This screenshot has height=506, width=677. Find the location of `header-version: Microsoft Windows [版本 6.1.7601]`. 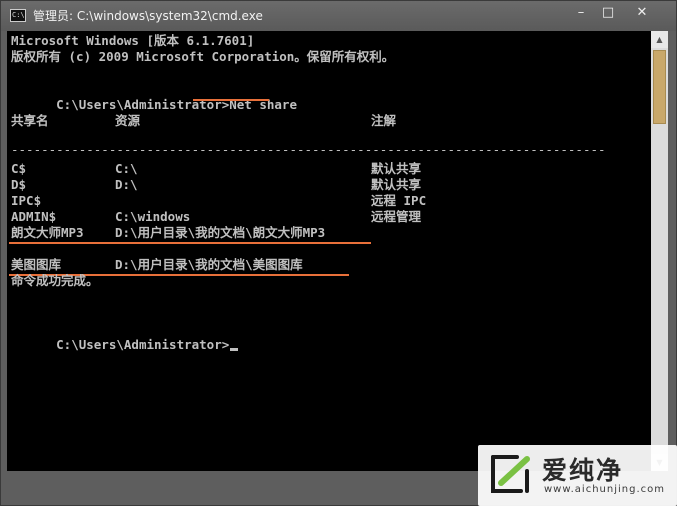

header-version: Microsoft Windows [版本 6.1.7601] is located at coordinates (133, 40).